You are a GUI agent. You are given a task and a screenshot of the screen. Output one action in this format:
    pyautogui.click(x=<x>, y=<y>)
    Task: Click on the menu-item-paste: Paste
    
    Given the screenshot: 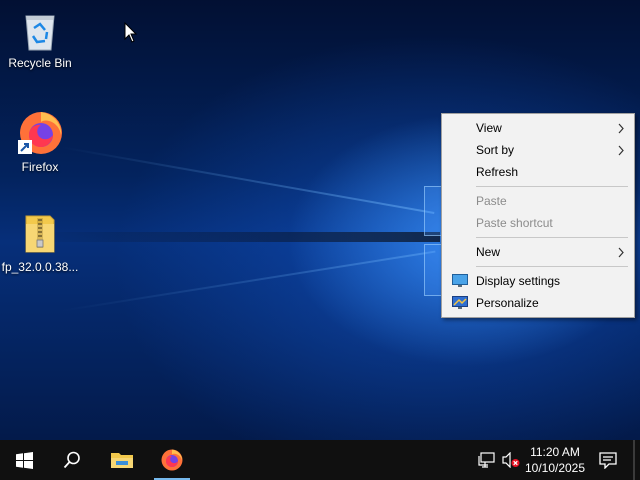 What is the action you would take?
    pyautogui.click(x=538, y=201)
    